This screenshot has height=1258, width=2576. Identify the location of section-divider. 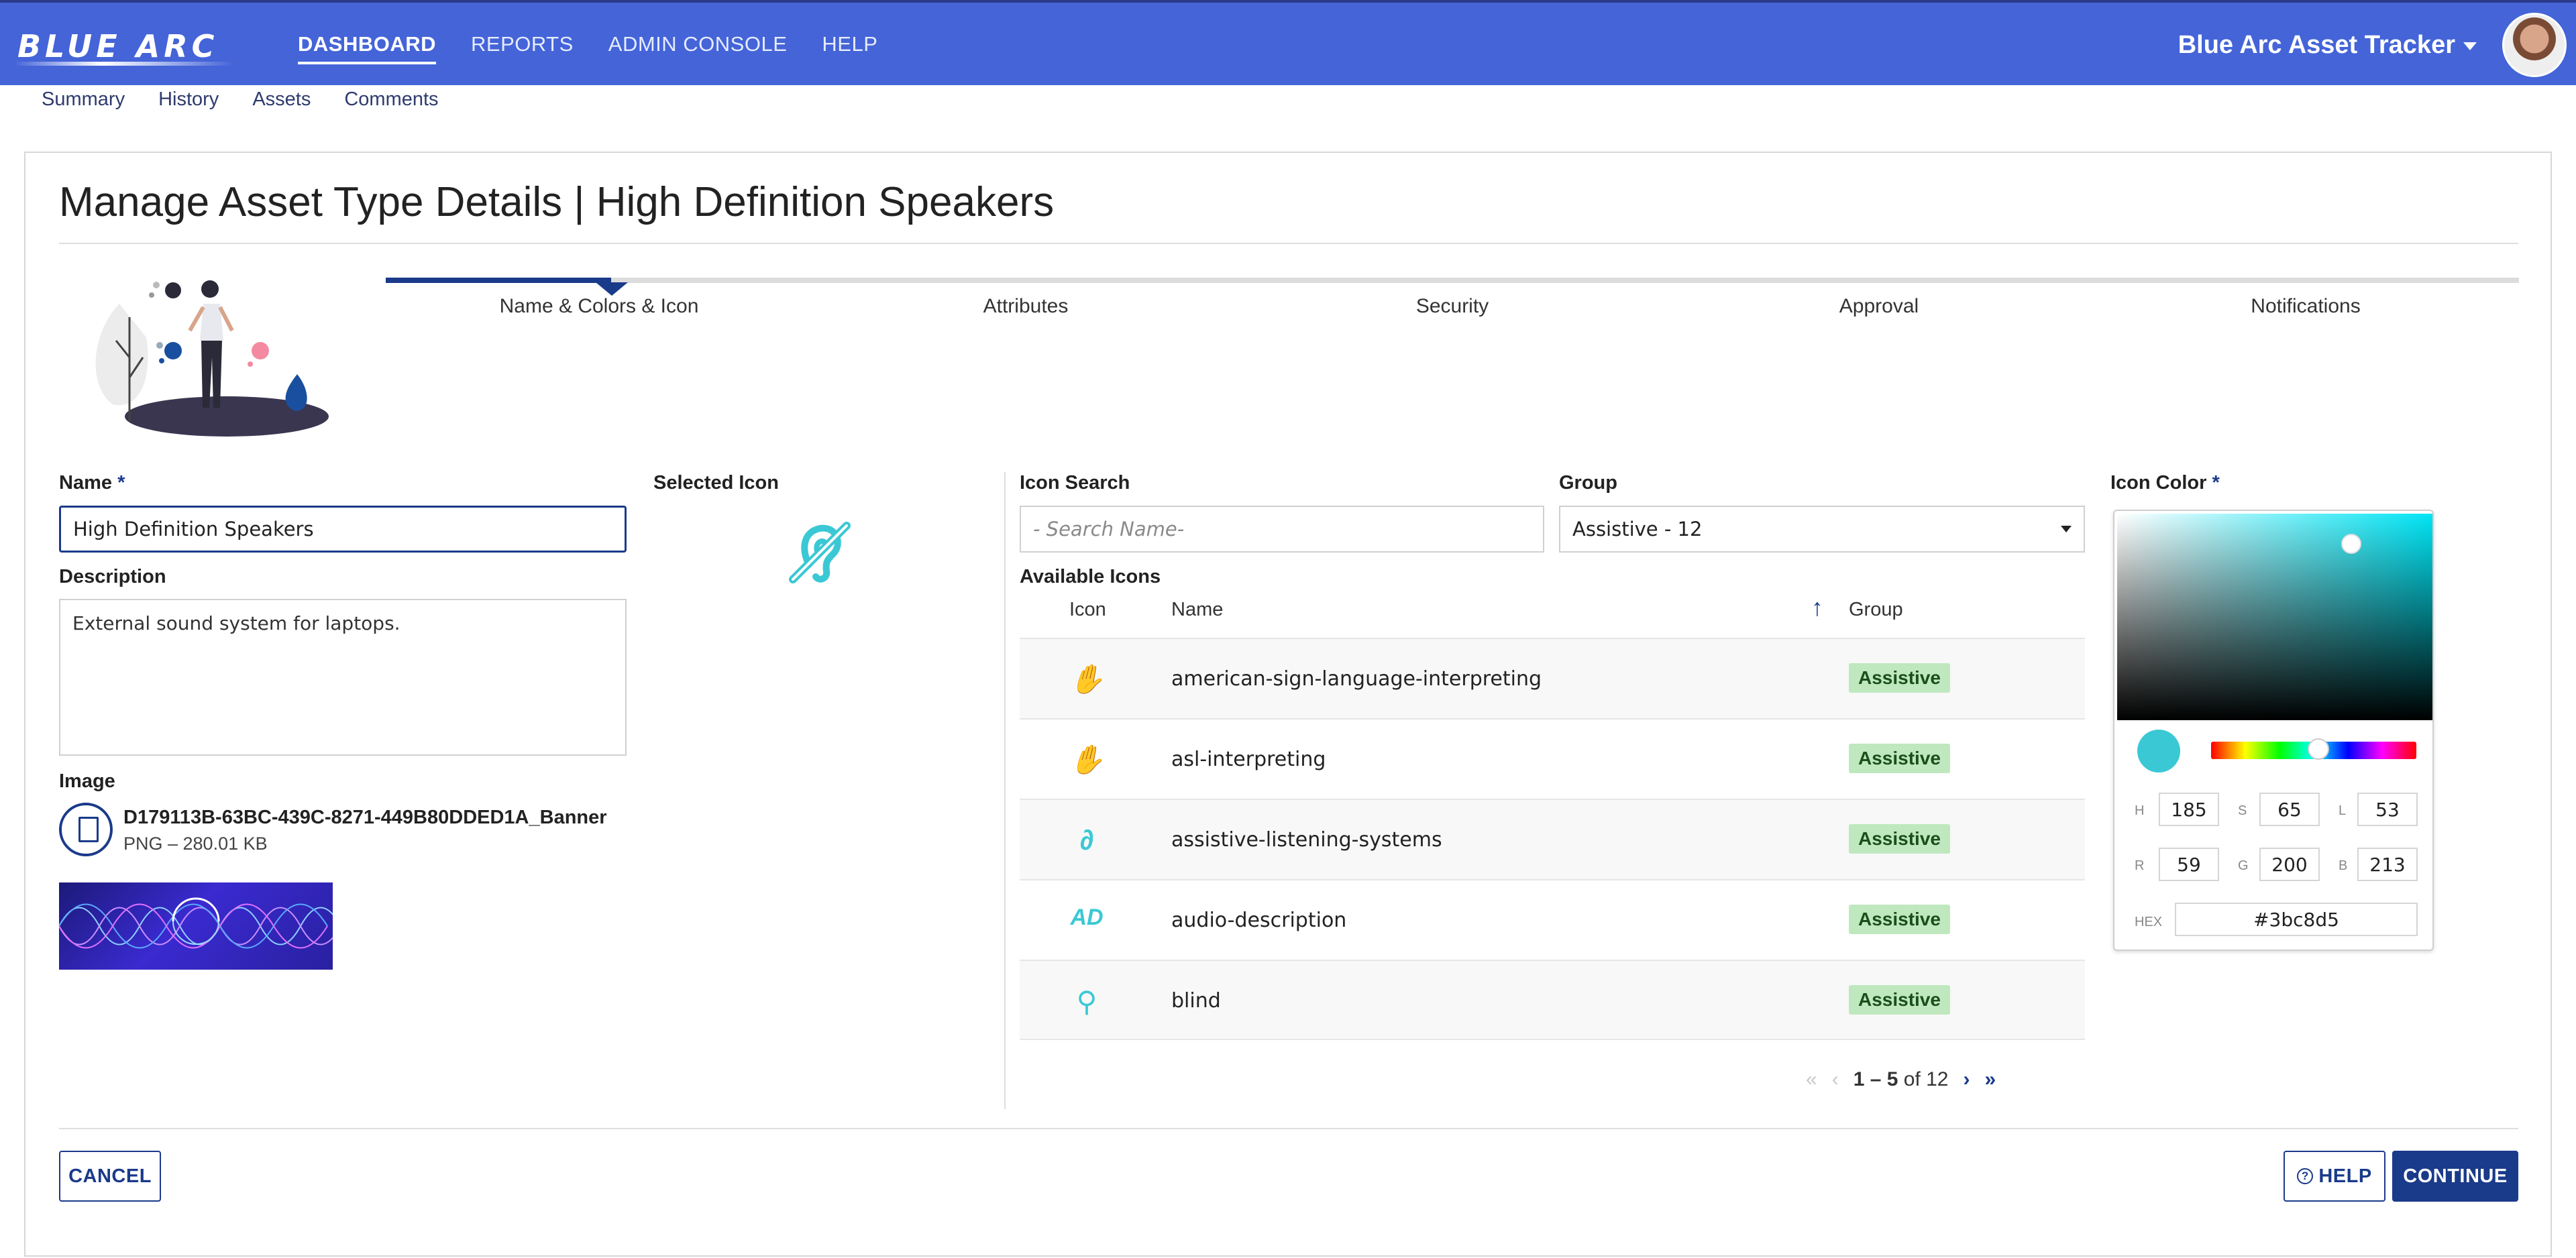
(1005, 790).